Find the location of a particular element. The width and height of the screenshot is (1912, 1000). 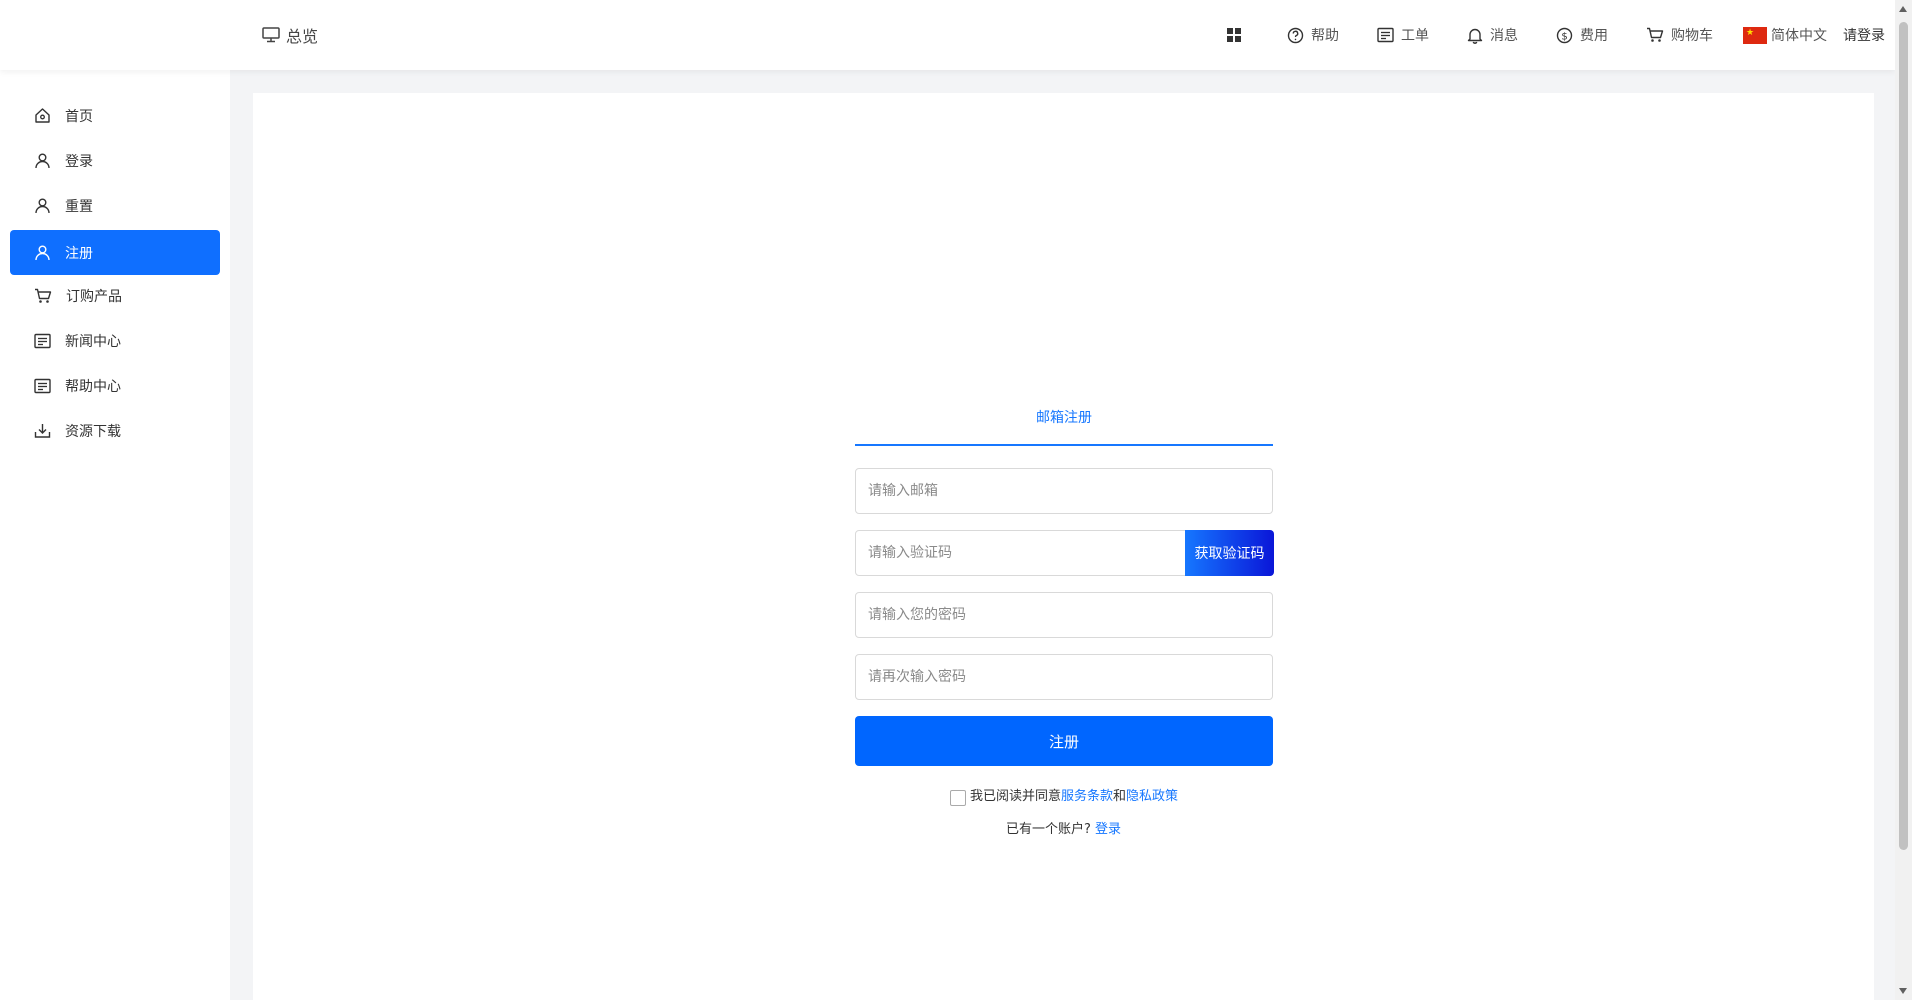

agree-text: 我已阅读并同意 is located at coordinates (1016, 796).